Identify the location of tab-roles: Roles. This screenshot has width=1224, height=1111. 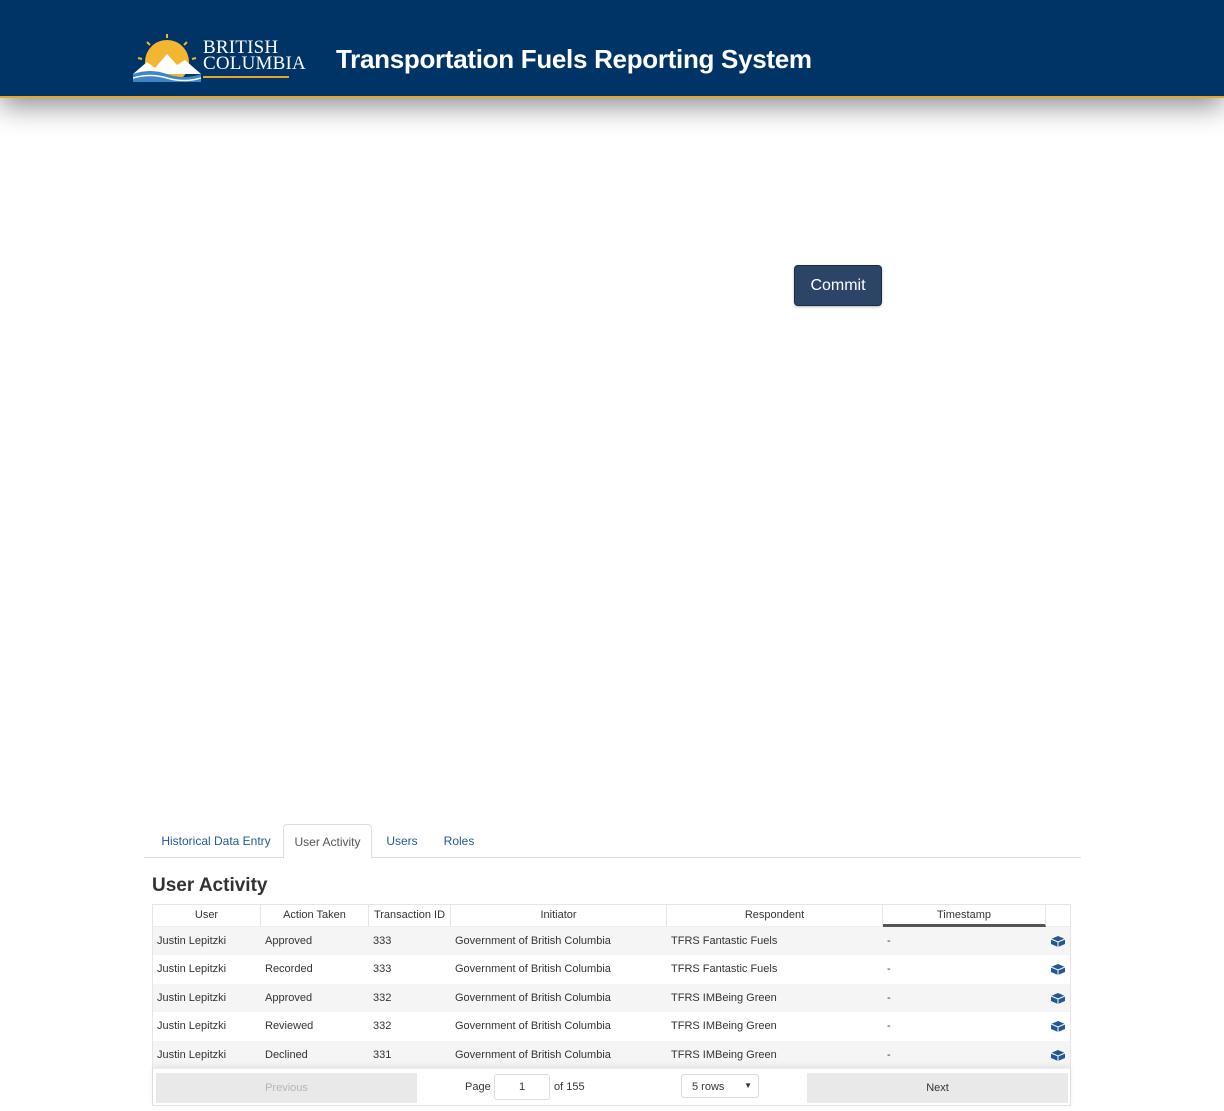
(459, 841).